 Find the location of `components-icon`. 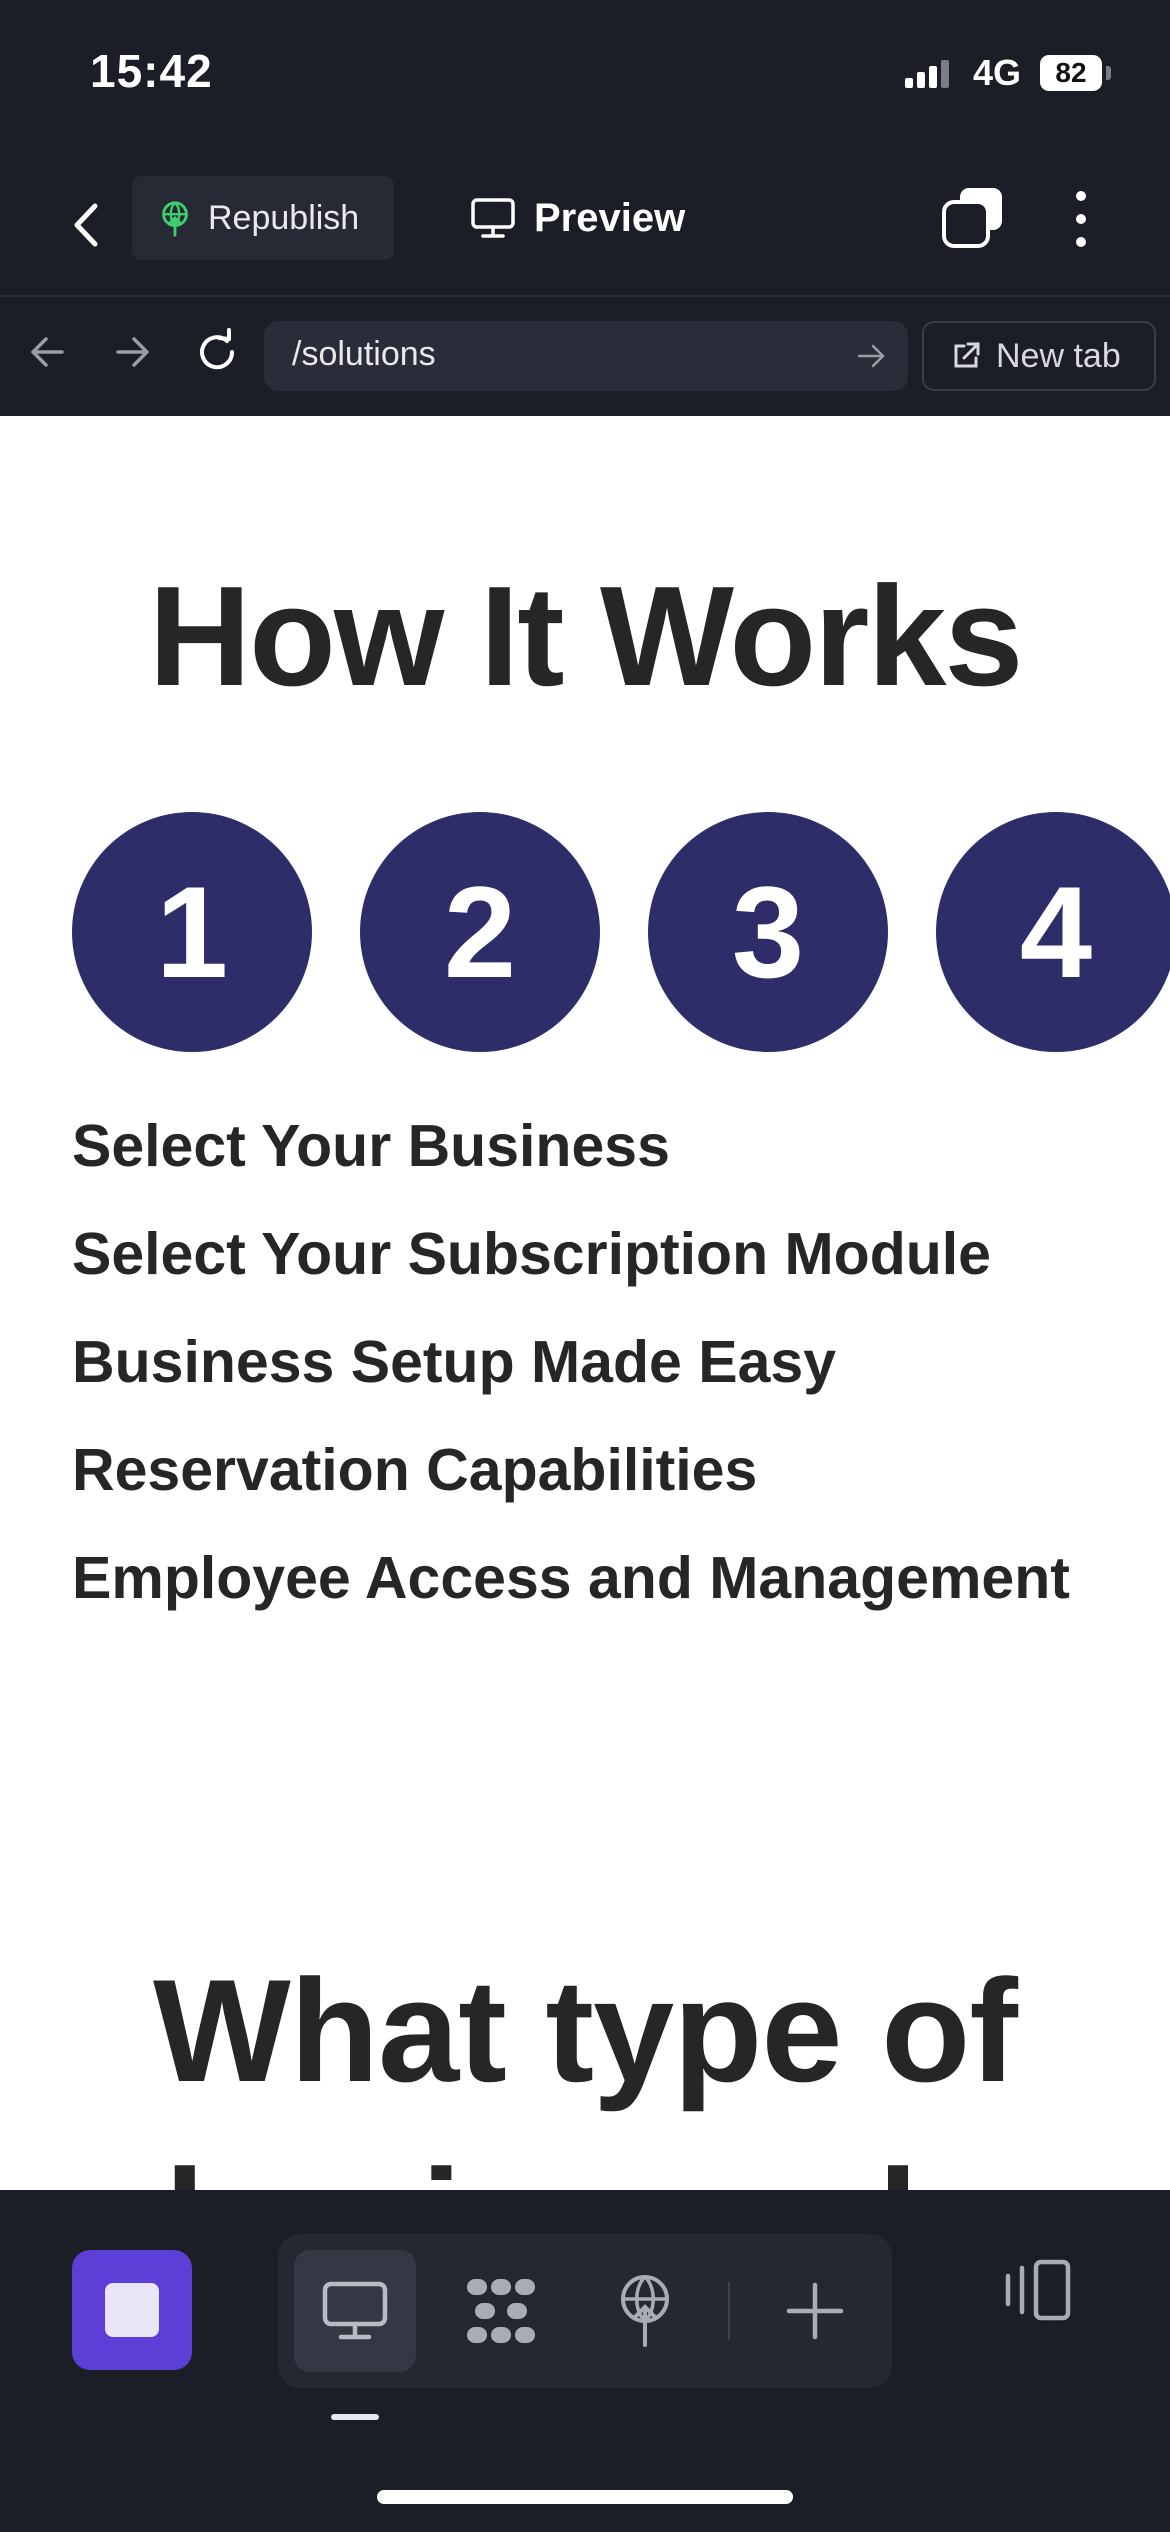

components-icon is located at coordinates (501, 2311).